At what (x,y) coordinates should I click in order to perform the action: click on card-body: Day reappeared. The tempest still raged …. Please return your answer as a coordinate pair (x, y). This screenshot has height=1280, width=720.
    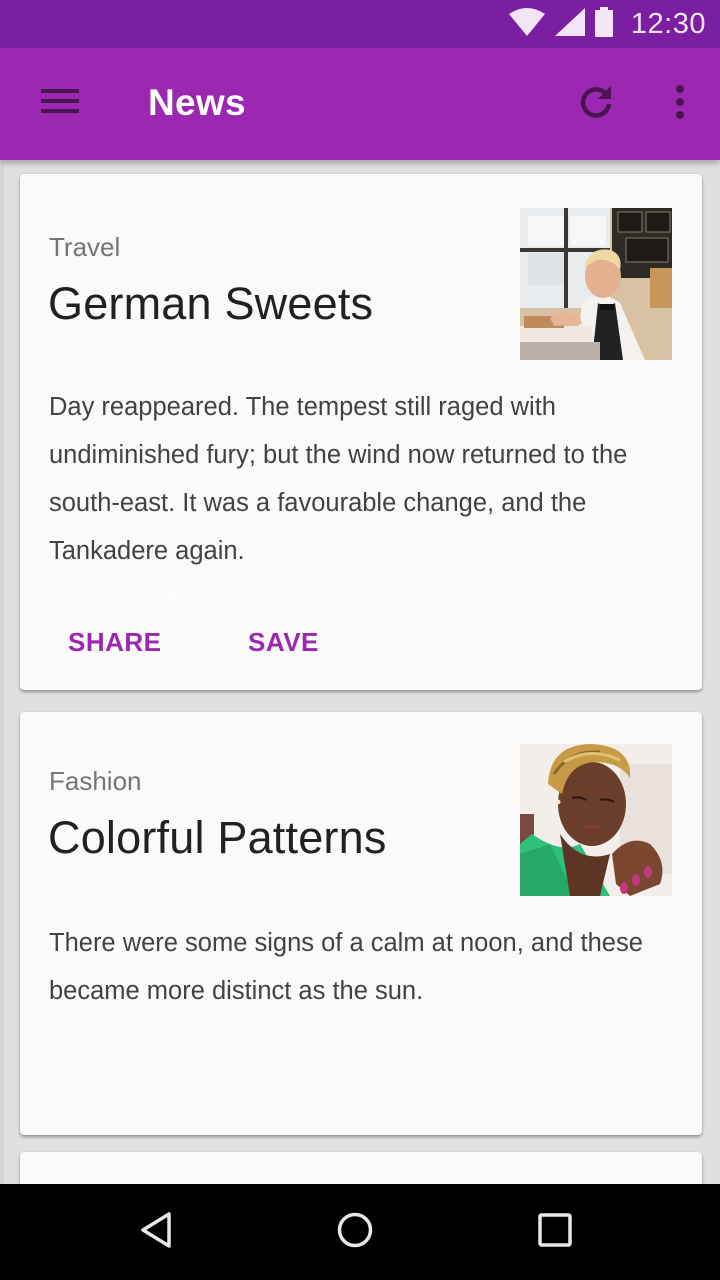
    Looking at the image, I should click on (338, 479).